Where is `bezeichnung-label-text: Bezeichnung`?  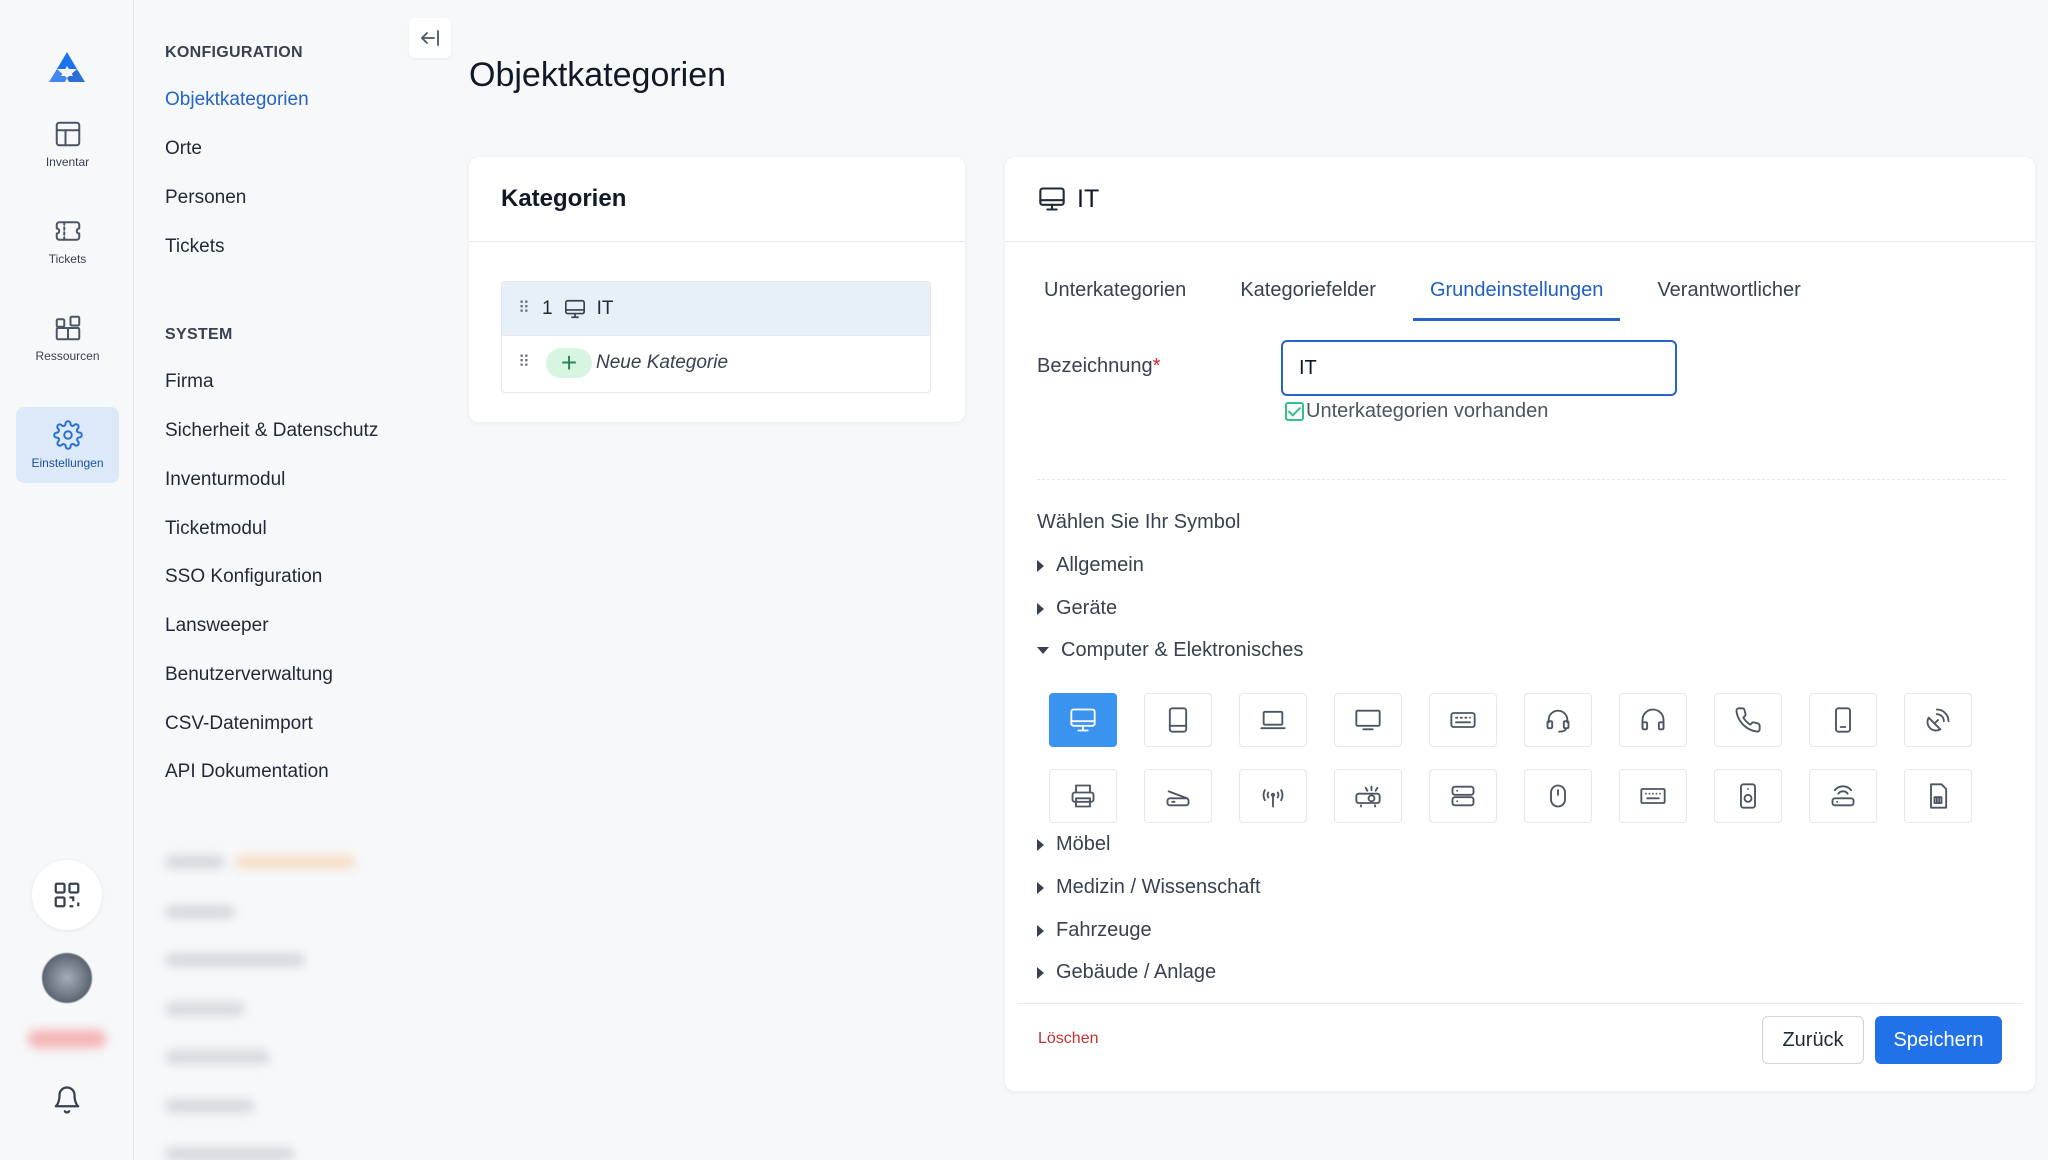
bezeichnung-label-text: Bezeichnung is located at coordinates (1095, 366).